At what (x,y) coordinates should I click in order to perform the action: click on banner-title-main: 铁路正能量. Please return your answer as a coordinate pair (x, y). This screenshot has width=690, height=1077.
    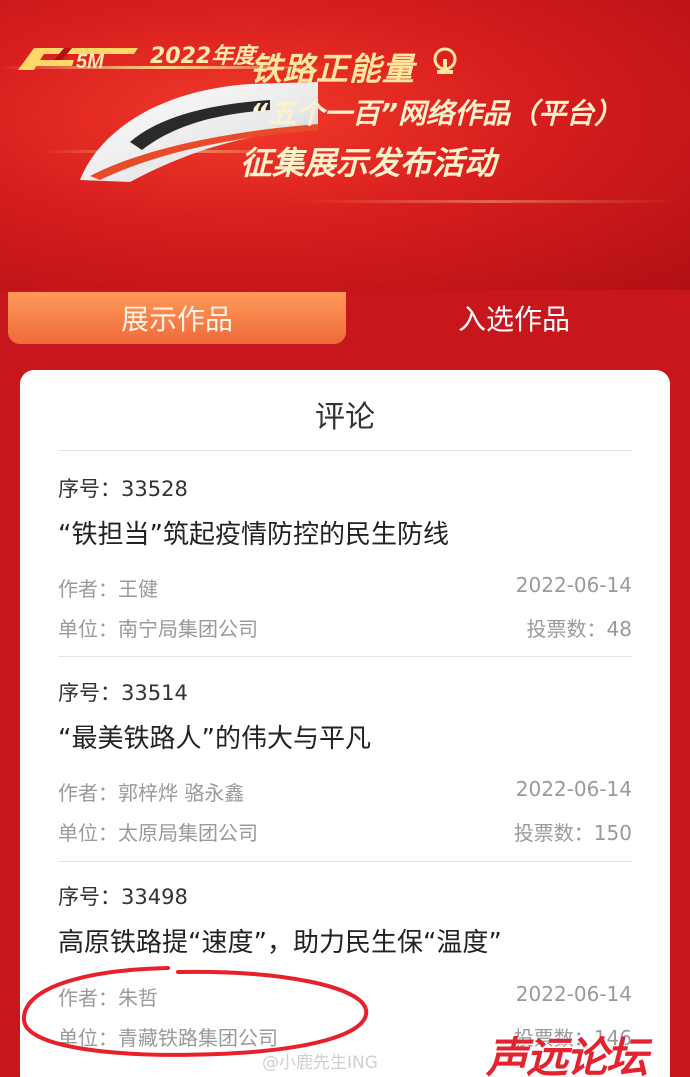
    Looking at the image, I should click on (333, 69).